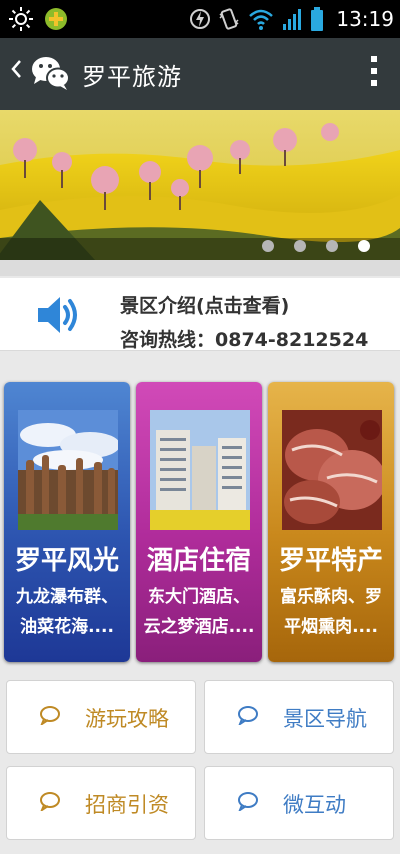 This screenshot has width=400, height=854. Describe the element at coordinates (66, 561) in the screenshot. I see `card-title: 罗平风光` at that location.